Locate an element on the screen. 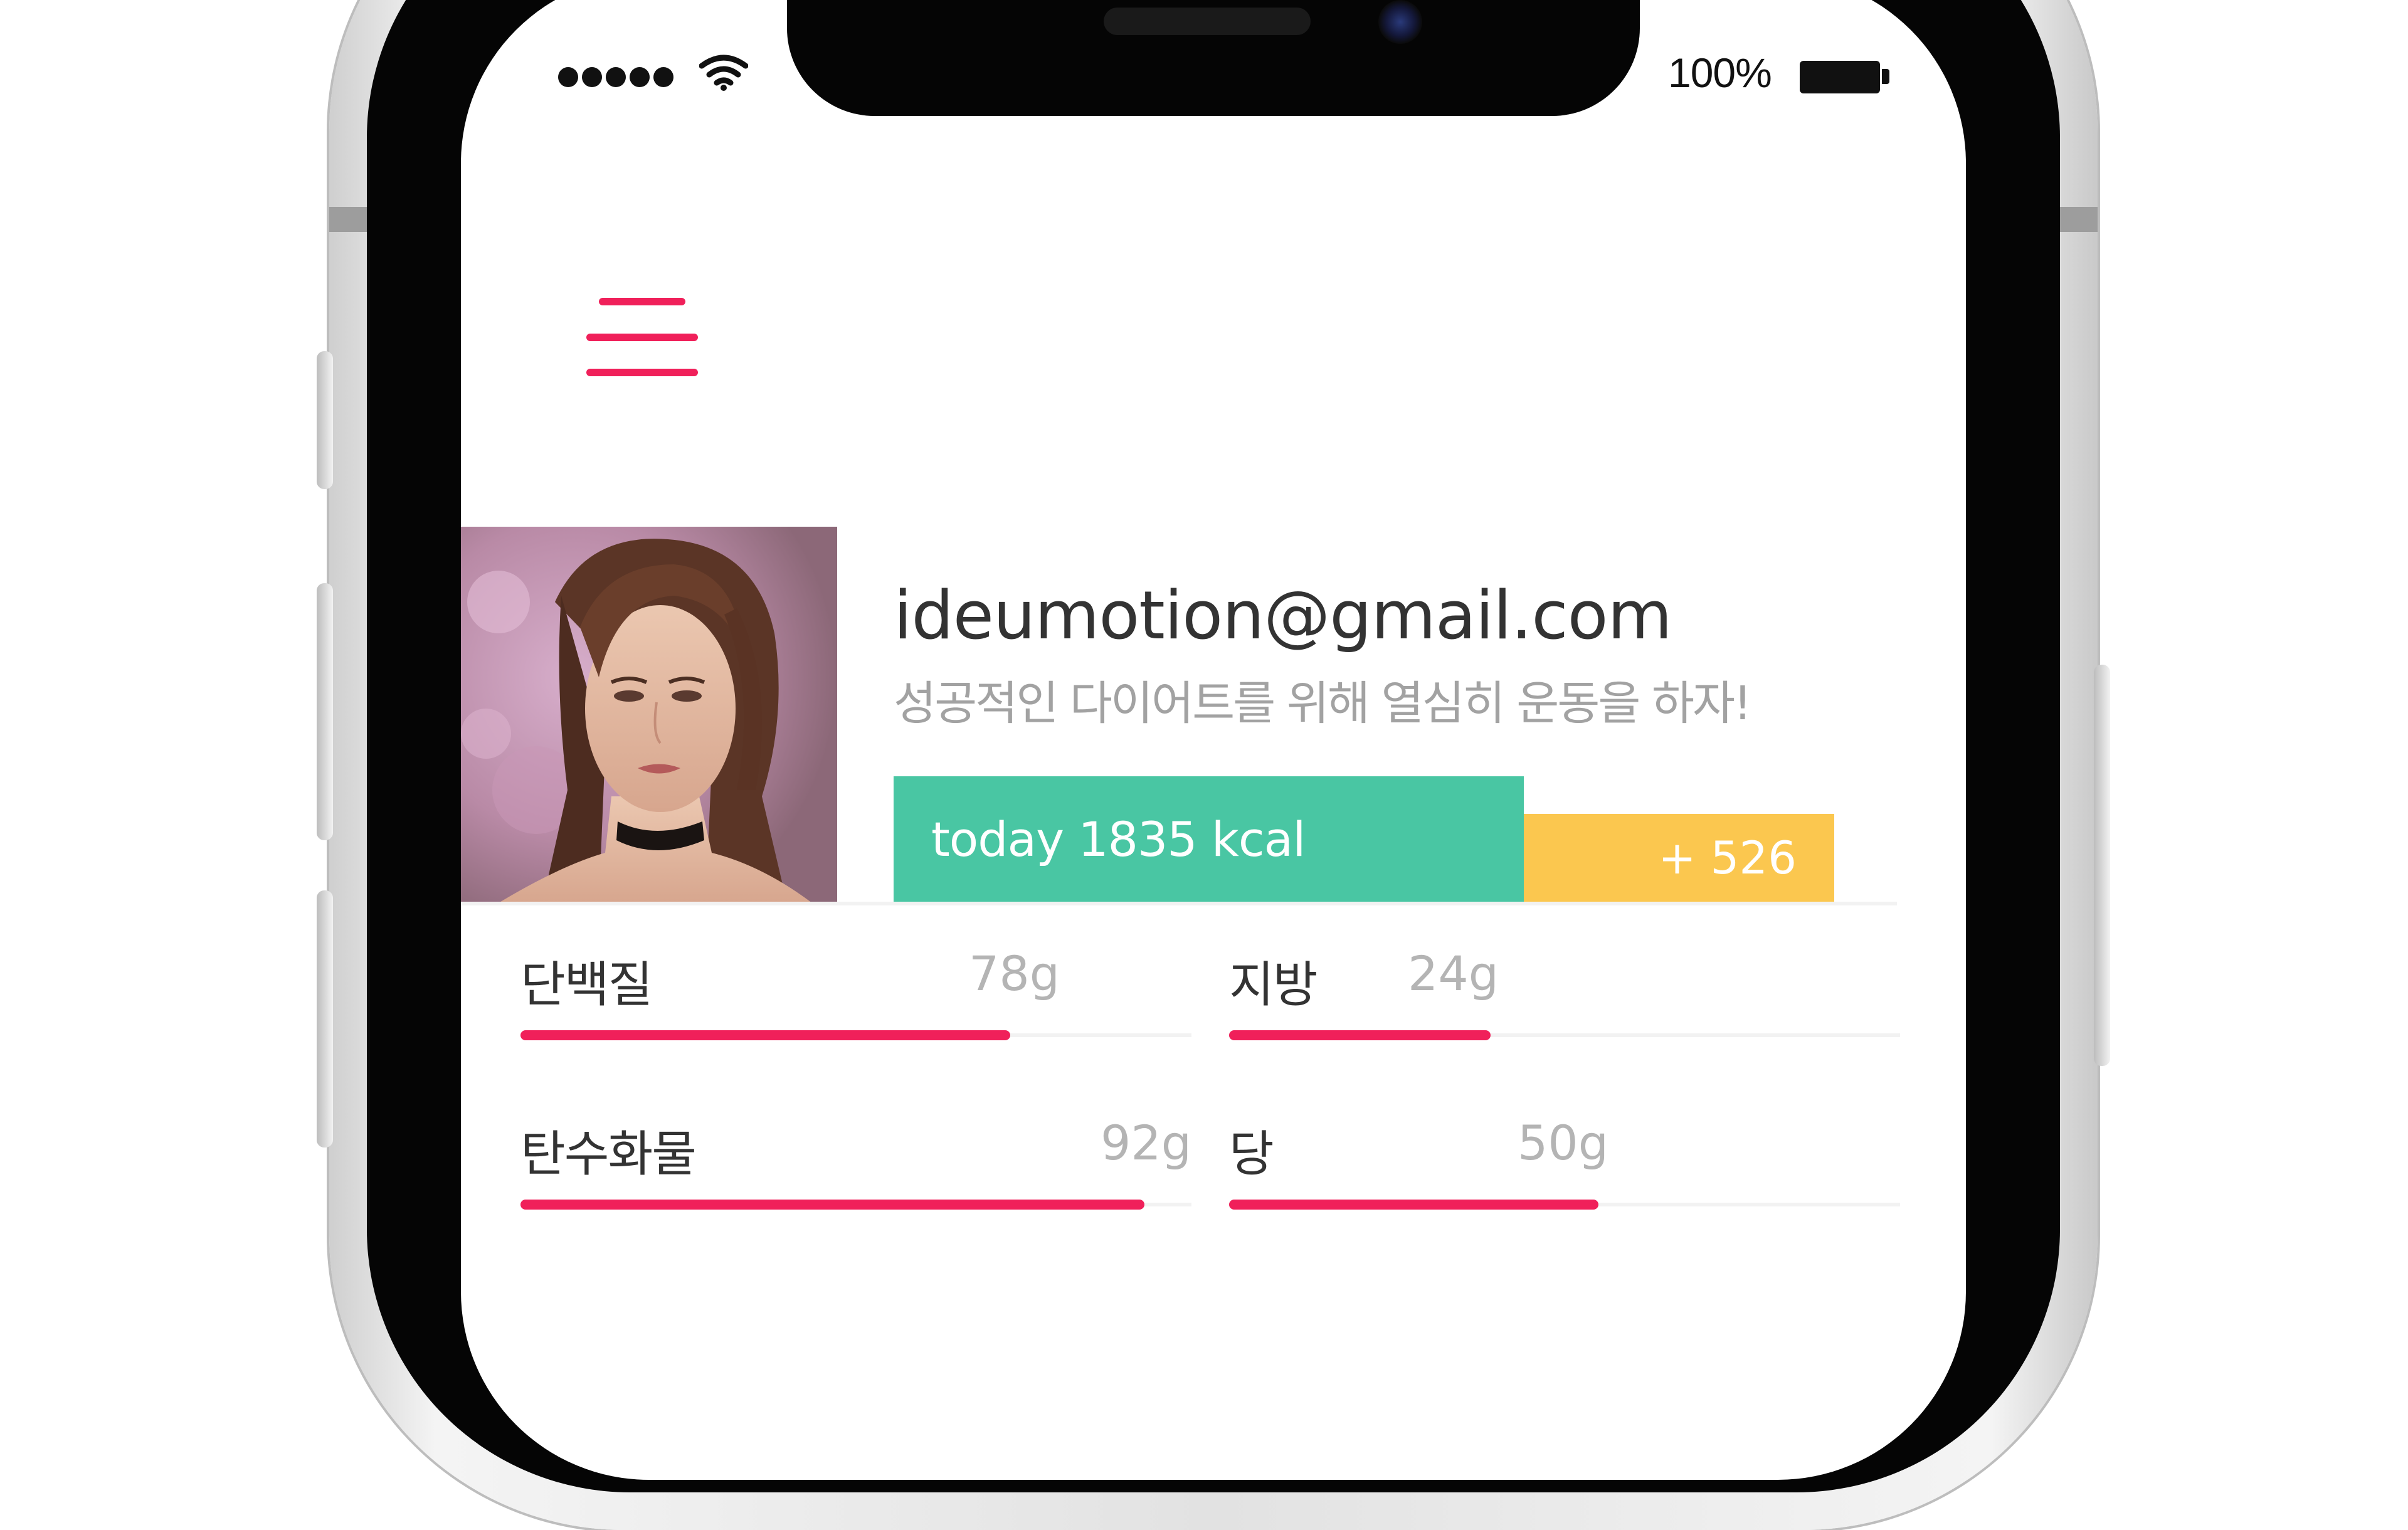 The height and width of the screenshot is (1530, 2408). avatar is located at coordinates (649, 715).